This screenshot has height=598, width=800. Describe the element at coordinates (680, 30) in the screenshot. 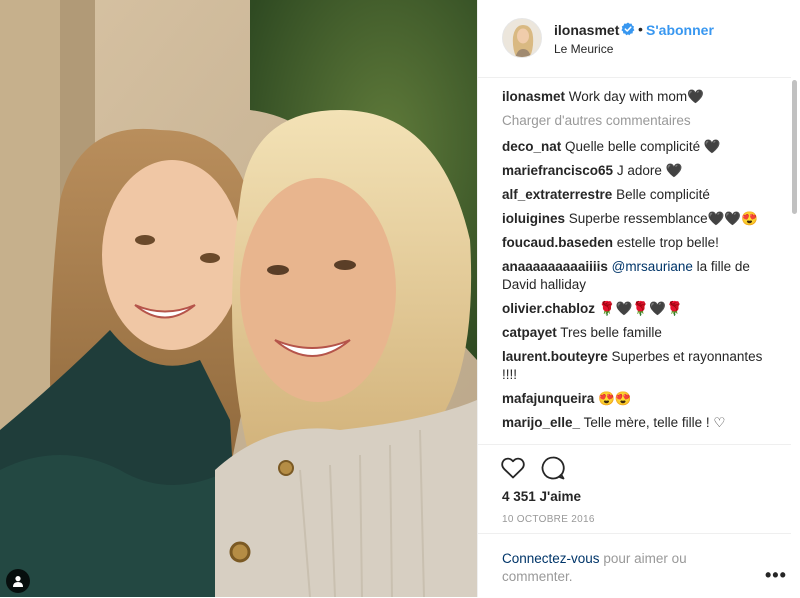

I see `follow-button: S'abonner` at that location.